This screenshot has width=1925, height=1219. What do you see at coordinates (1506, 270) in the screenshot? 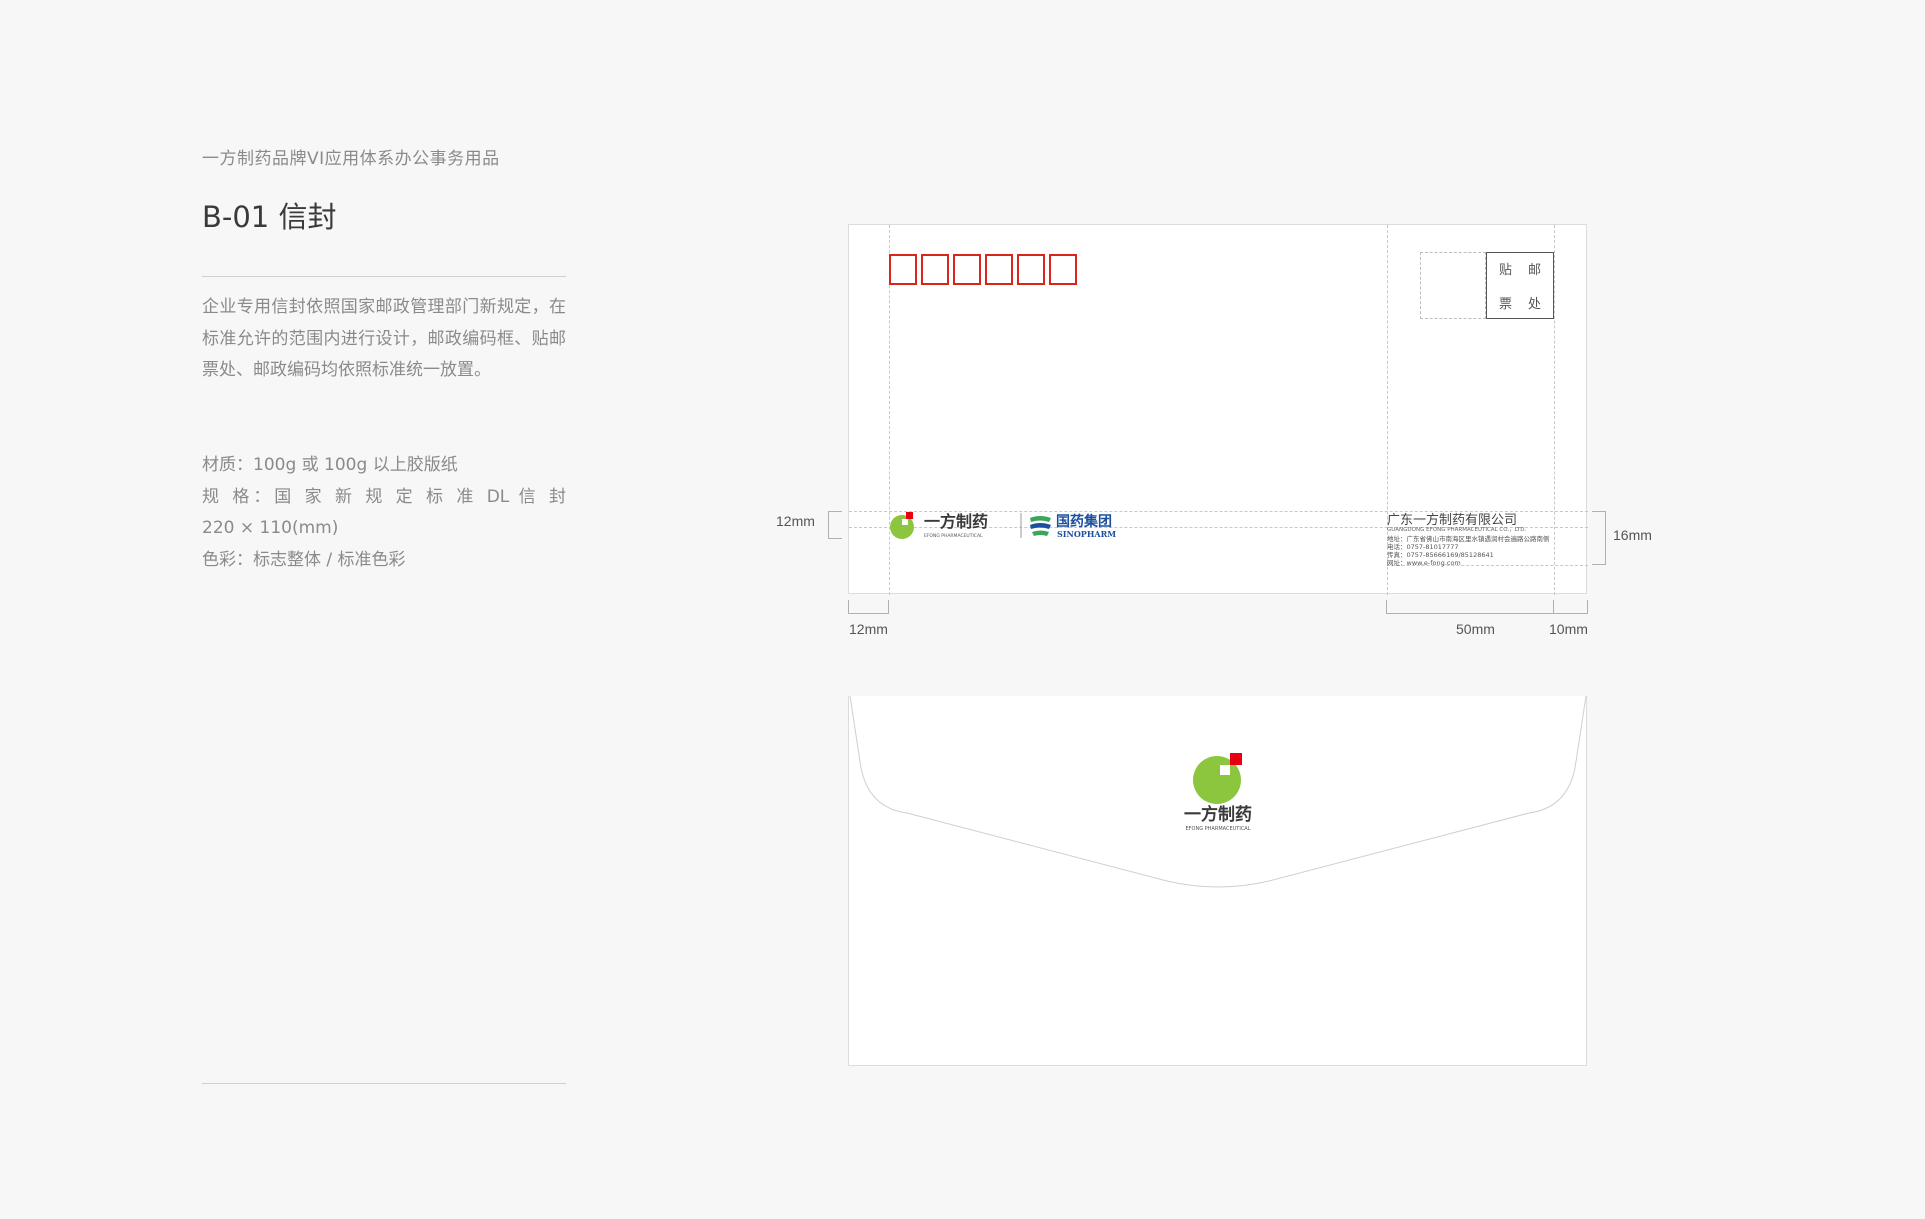
I see `stamp-label-char: 贴` at bounding box center [1506, 270].